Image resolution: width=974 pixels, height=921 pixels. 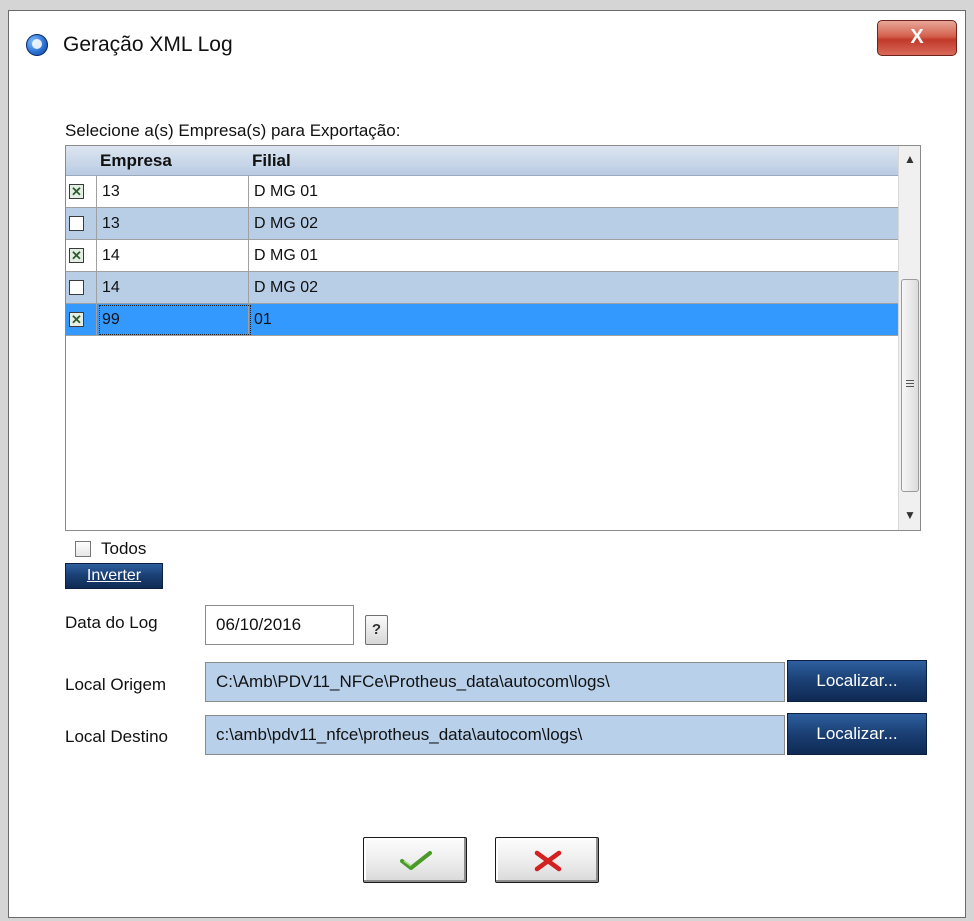 I want to click on close-button: X, so click(x=917, y=38).